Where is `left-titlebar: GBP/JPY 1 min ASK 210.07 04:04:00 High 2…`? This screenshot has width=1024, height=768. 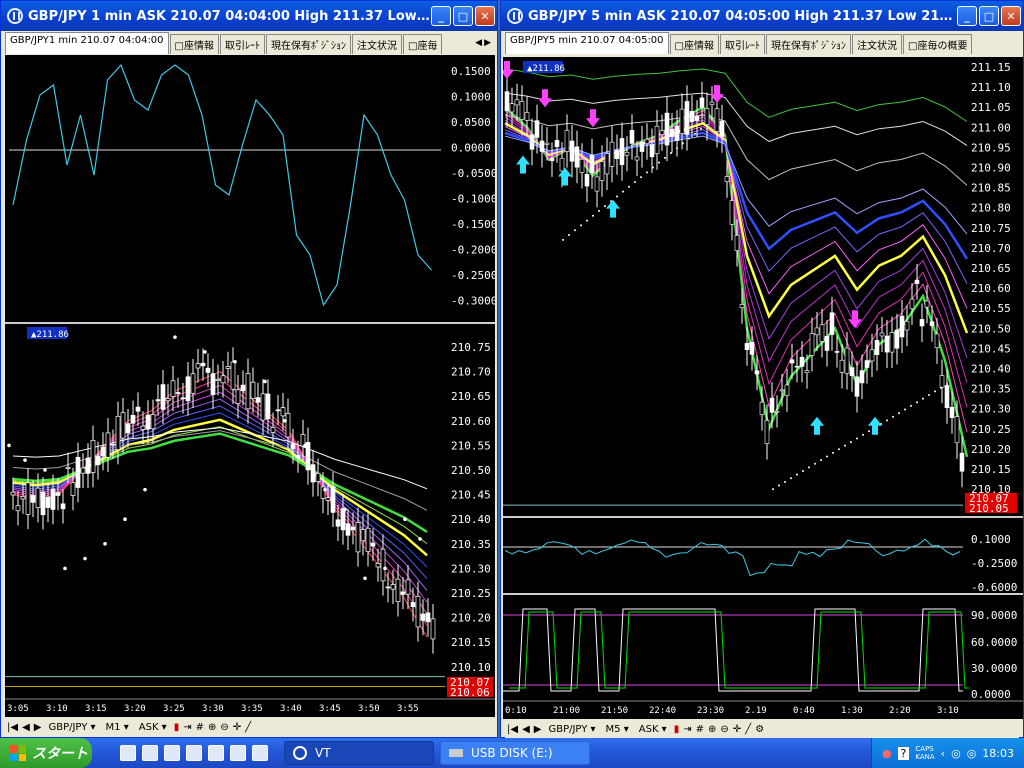 left-titlebar: GBP/JPY 1 min ASK 210.07 04:04:00 High 2… is located at coordinates (249, 16).